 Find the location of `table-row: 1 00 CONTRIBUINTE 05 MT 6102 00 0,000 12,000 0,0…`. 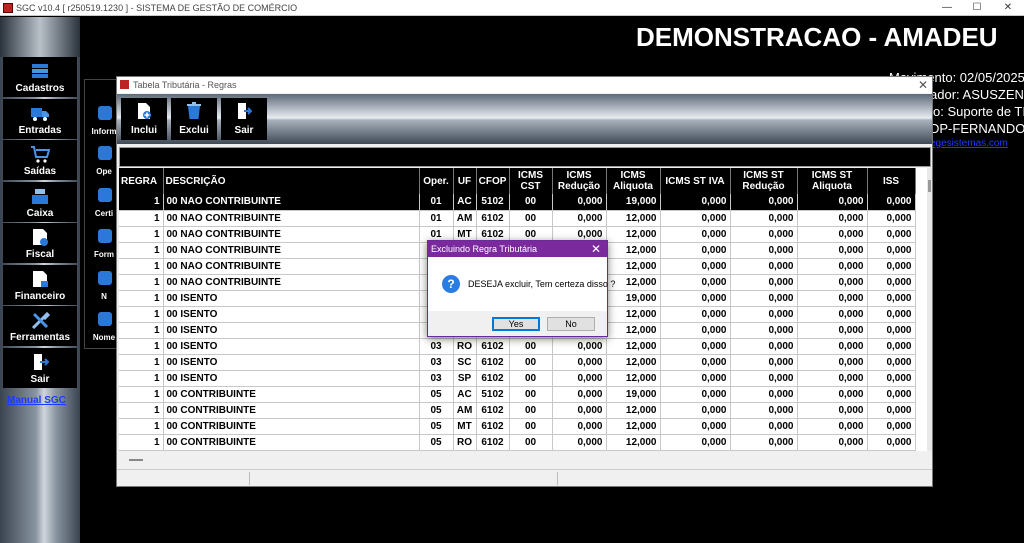

table-row: 1 00 CONTRIBUINTE 05 MT 6102 00 0,000 12,000 0,0… is located at coordinates (517, 426).